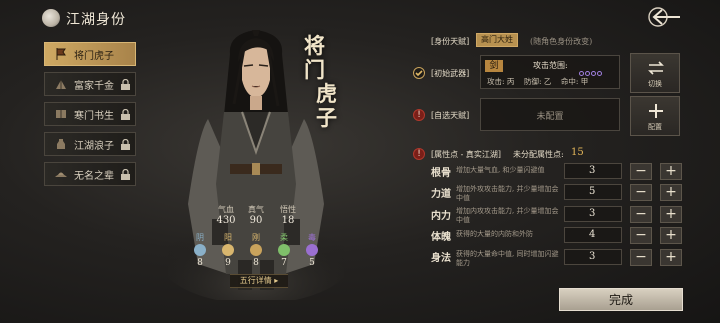 The width and height of the screenshot is (720, 323). Describe the element at coordinates (641, 171) in the screenshot. I see `minus-button-constitution: −` at that location.